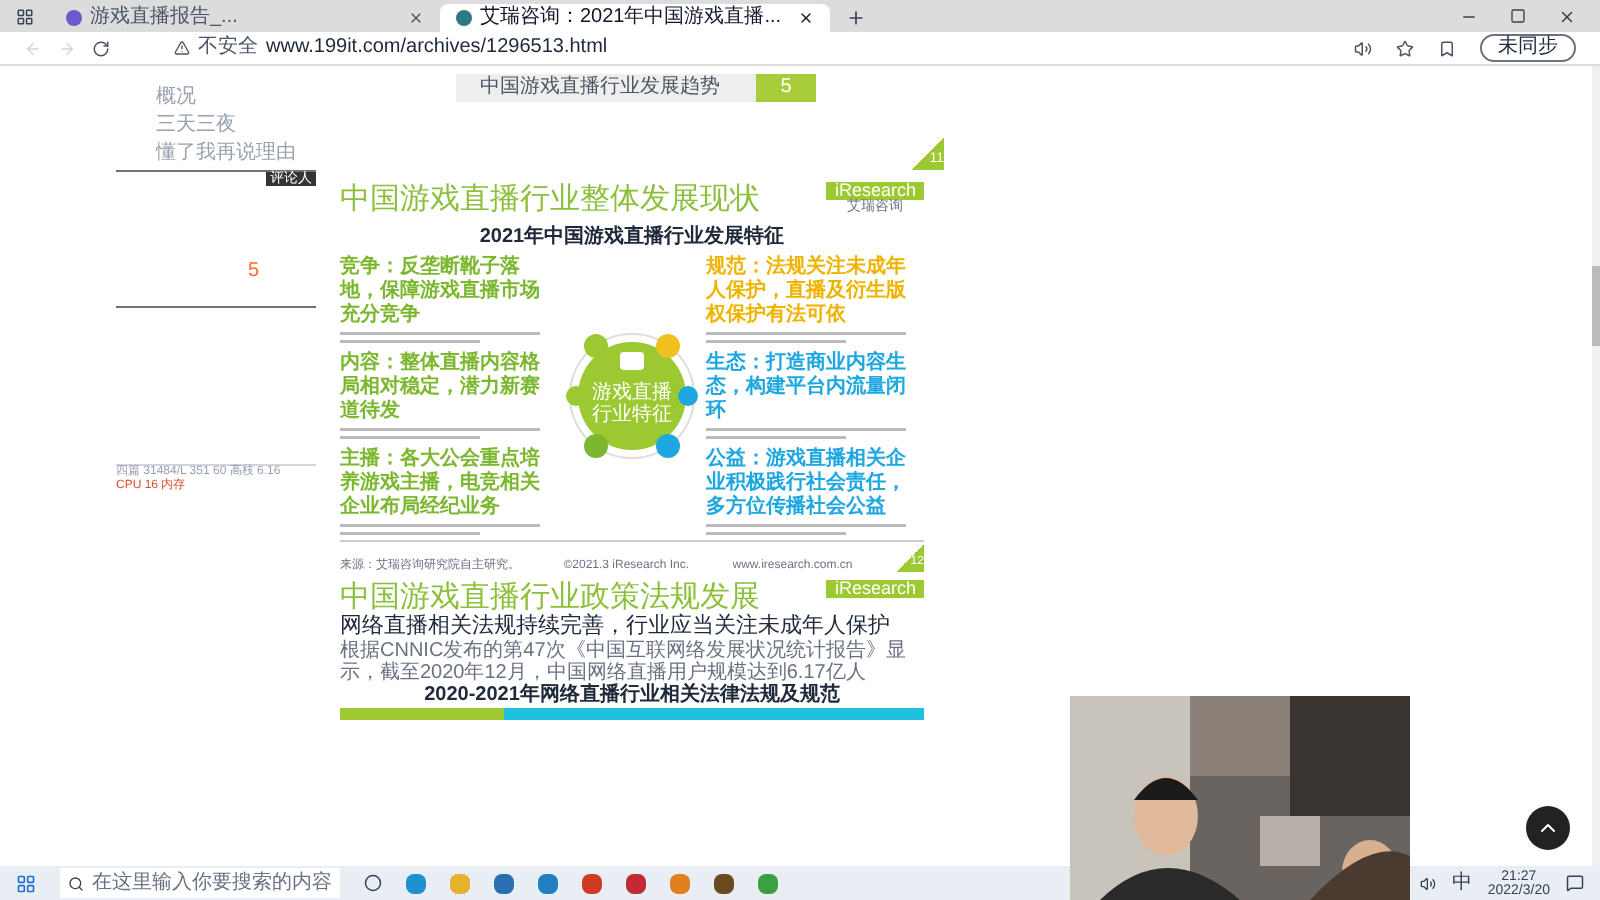 This screenshot has width=1600, height=900. Describe the element at coordinates (441, 388) in the screenshot. I see `feature-heading: 内容：整体直播内容格局相对稳定，潜力新赛道待发` at that location.